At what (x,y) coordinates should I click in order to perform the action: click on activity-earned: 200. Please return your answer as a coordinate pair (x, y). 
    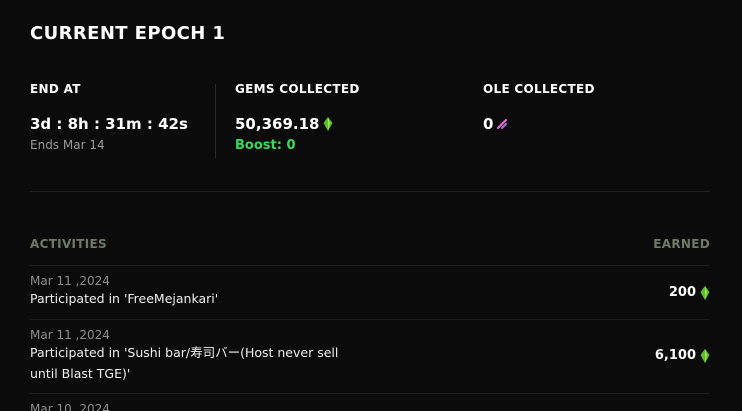
    Looking at the image, I should click on (689, 292).